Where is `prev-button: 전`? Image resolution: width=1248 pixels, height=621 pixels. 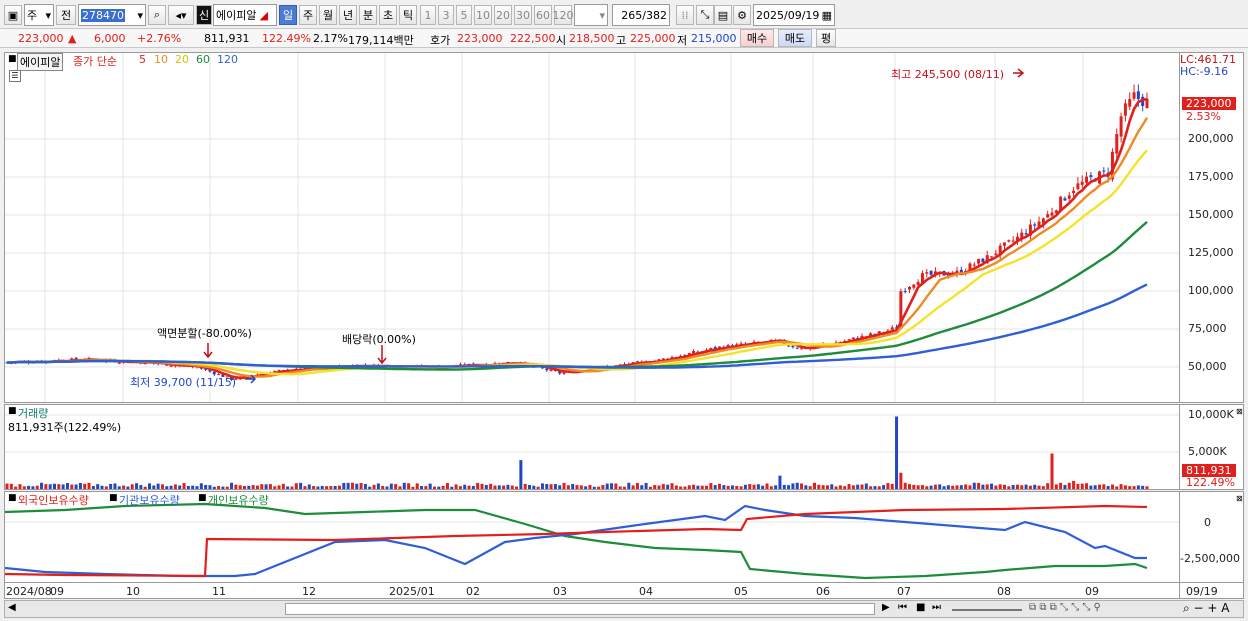 prev-button: 전 is located at coordinates (66, 15).